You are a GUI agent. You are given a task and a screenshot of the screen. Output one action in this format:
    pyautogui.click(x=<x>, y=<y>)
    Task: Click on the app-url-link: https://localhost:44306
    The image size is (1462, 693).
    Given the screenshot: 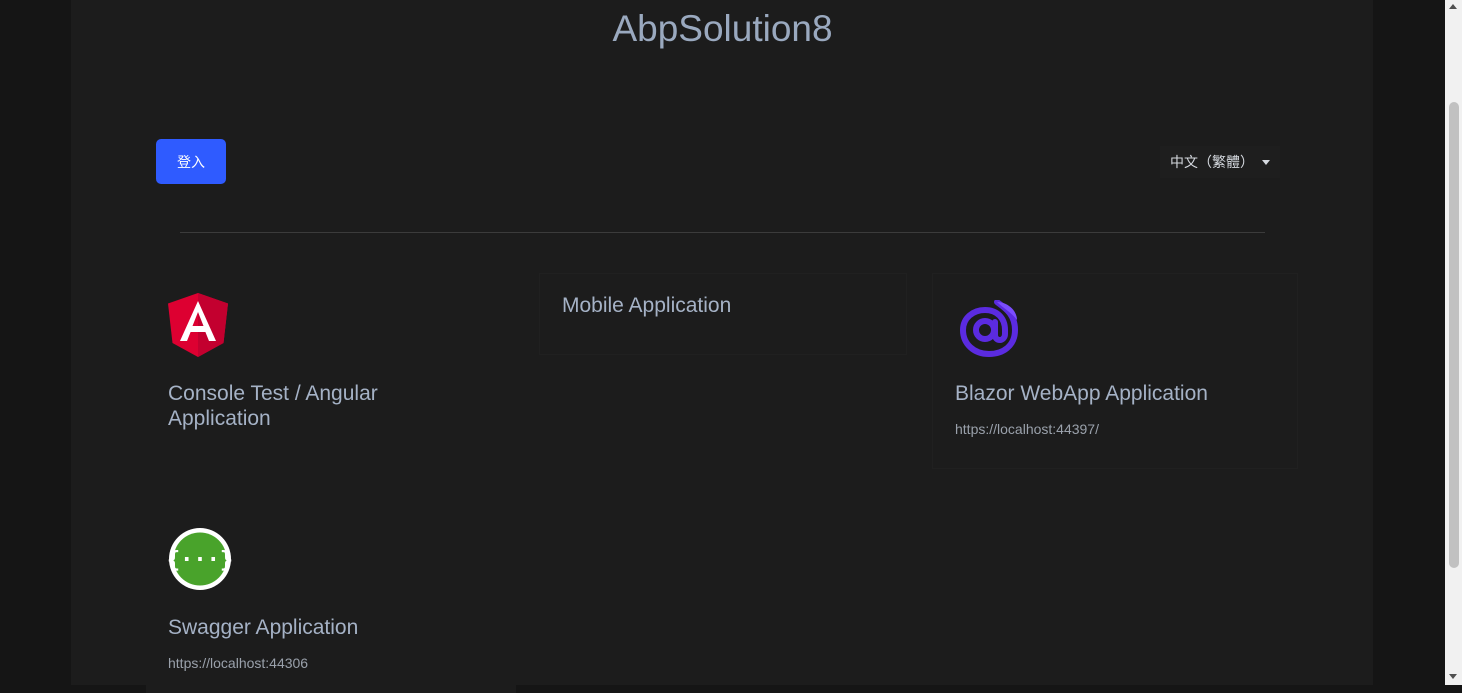 What is the action you would take?
    pyautogui.click(x=238, y=663)
    